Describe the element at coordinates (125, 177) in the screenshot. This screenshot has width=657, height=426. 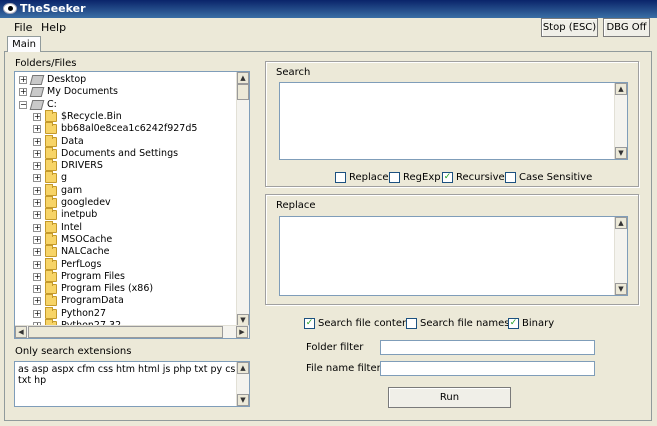
I see `tree-folder-node: + g` at that location.